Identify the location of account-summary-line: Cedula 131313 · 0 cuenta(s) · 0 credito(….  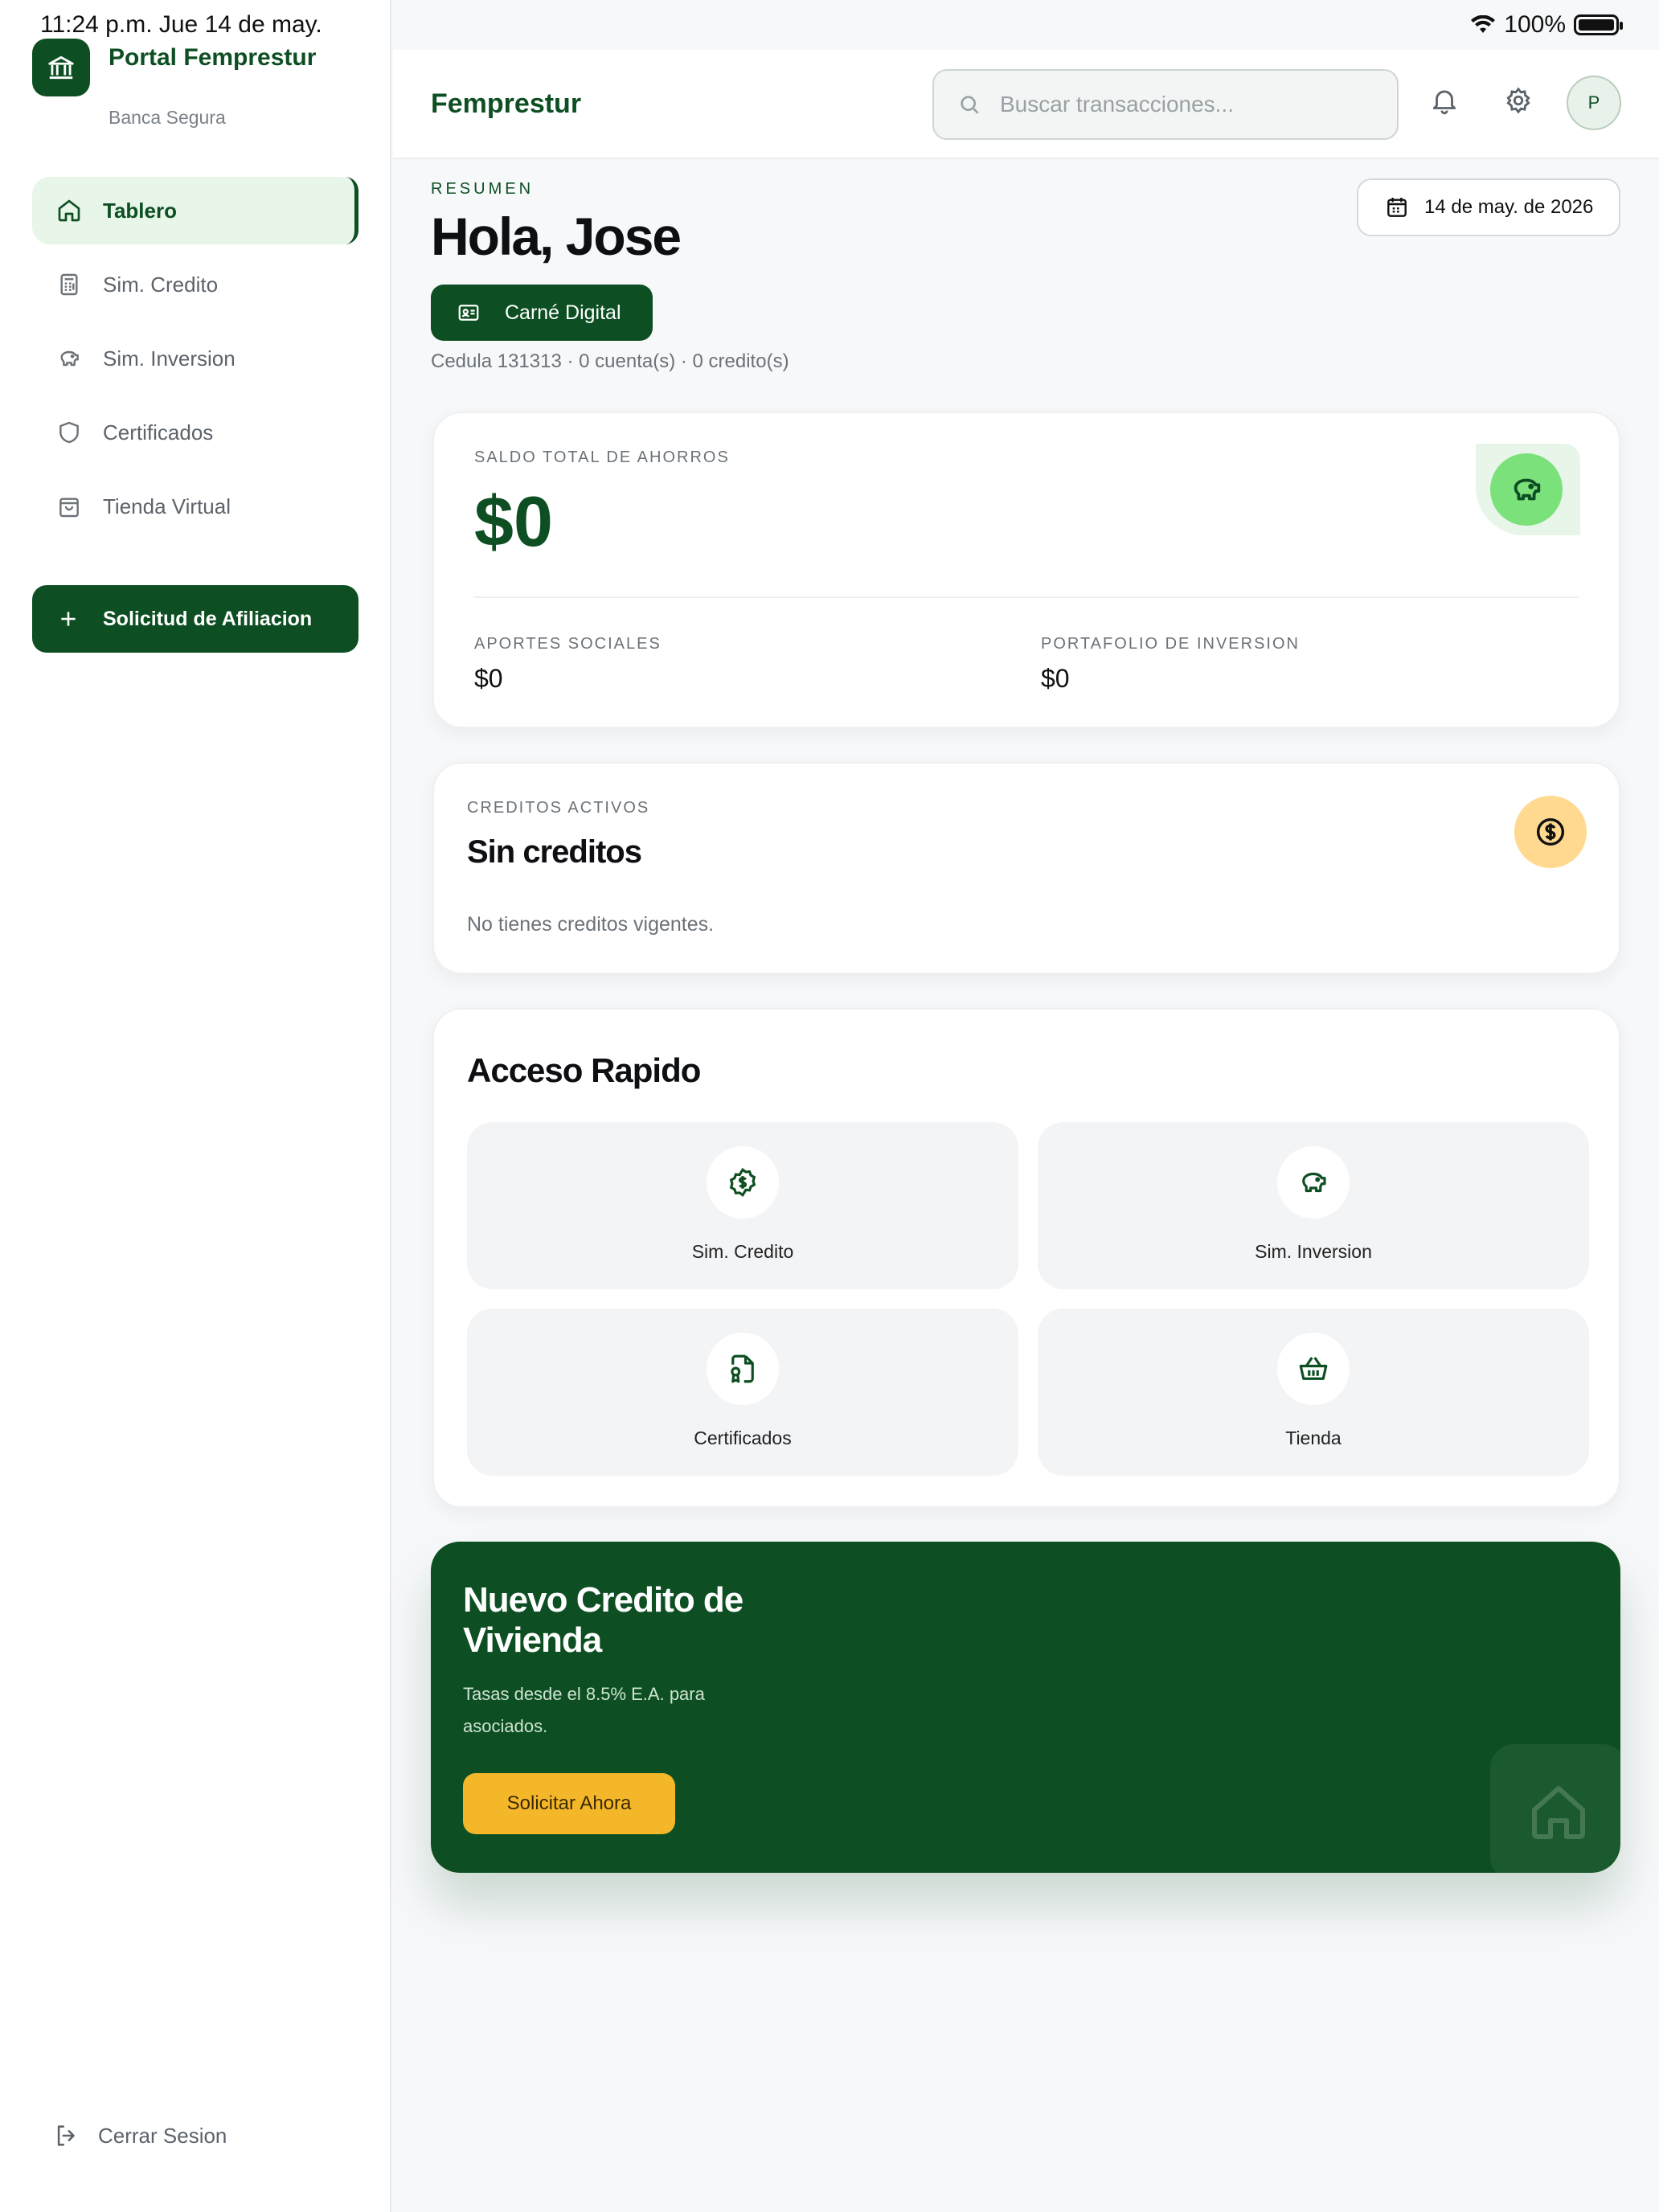
(610, 361).